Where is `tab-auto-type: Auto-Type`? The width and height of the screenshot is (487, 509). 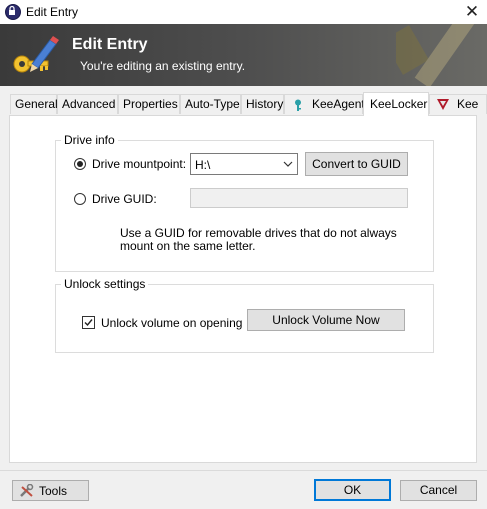
tab-auto-type: Auto-Type is located at coordinates (210, 104).